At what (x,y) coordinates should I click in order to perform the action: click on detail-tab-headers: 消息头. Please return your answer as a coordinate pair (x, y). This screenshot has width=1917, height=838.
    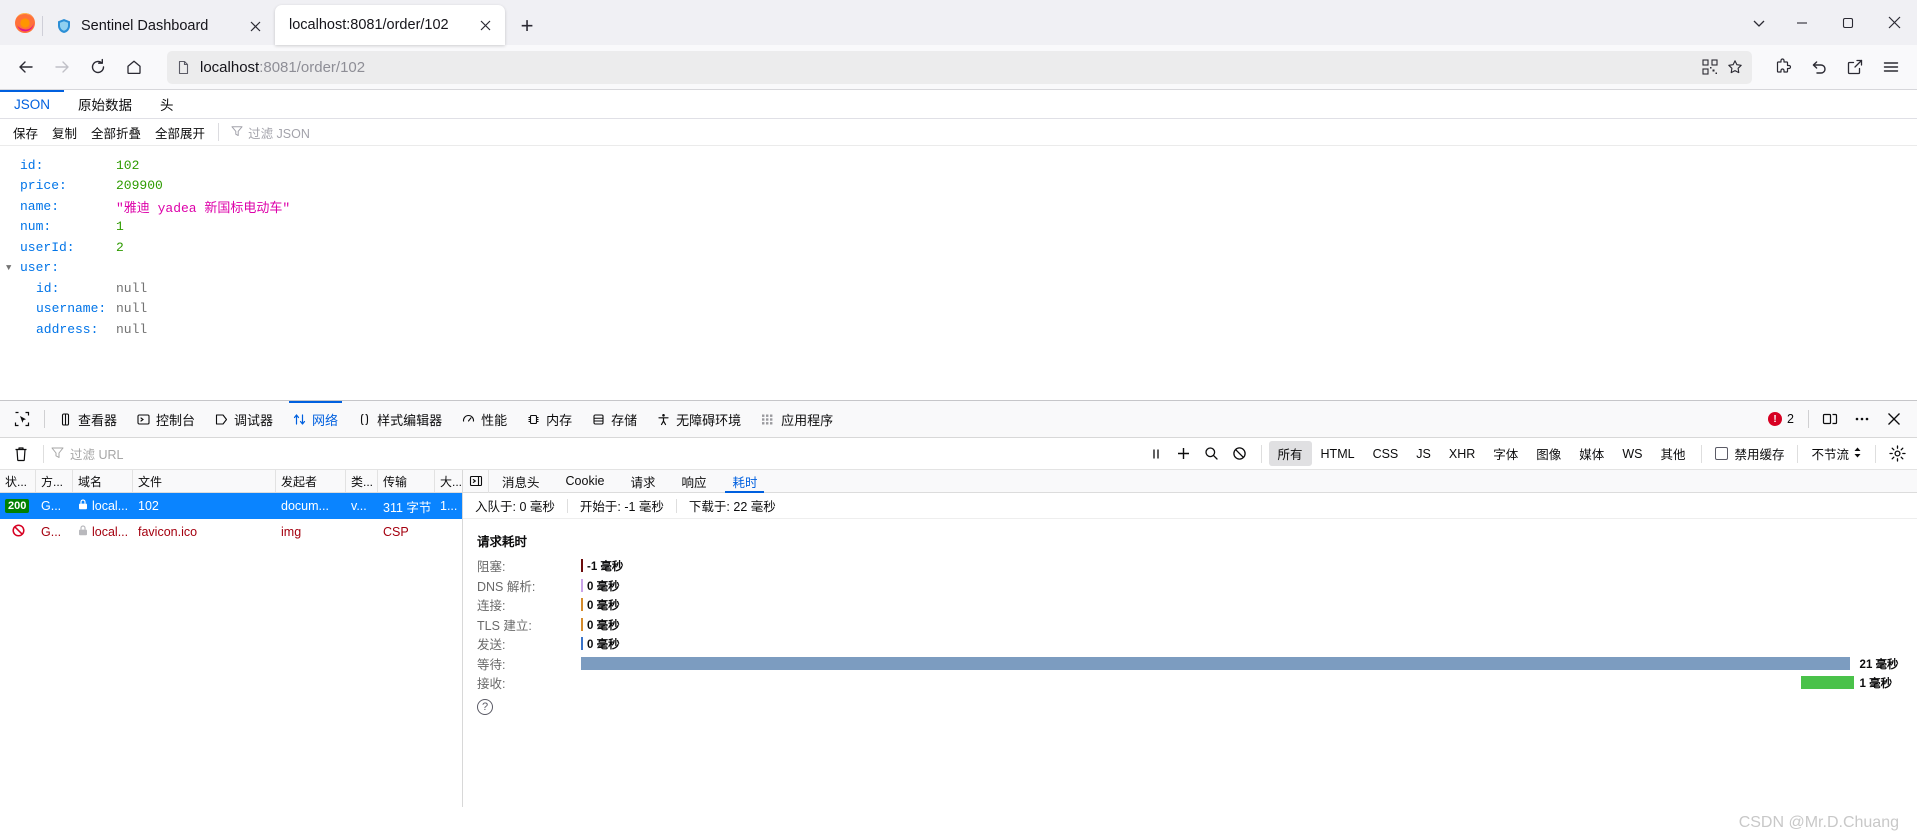
    Looking at the image, I should click on (521, 481).